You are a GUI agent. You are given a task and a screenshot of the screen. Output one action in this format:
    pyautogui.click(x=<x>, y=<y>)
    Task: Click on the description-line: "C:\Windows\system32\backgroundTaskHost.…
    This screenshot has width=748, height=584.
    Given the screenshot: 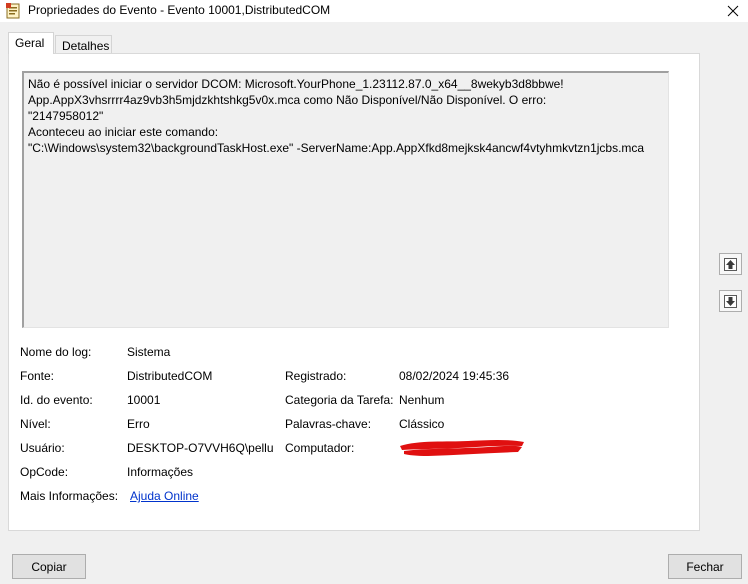 What is the action you would take?
    pyautogui.click(x=336, y=148)
    